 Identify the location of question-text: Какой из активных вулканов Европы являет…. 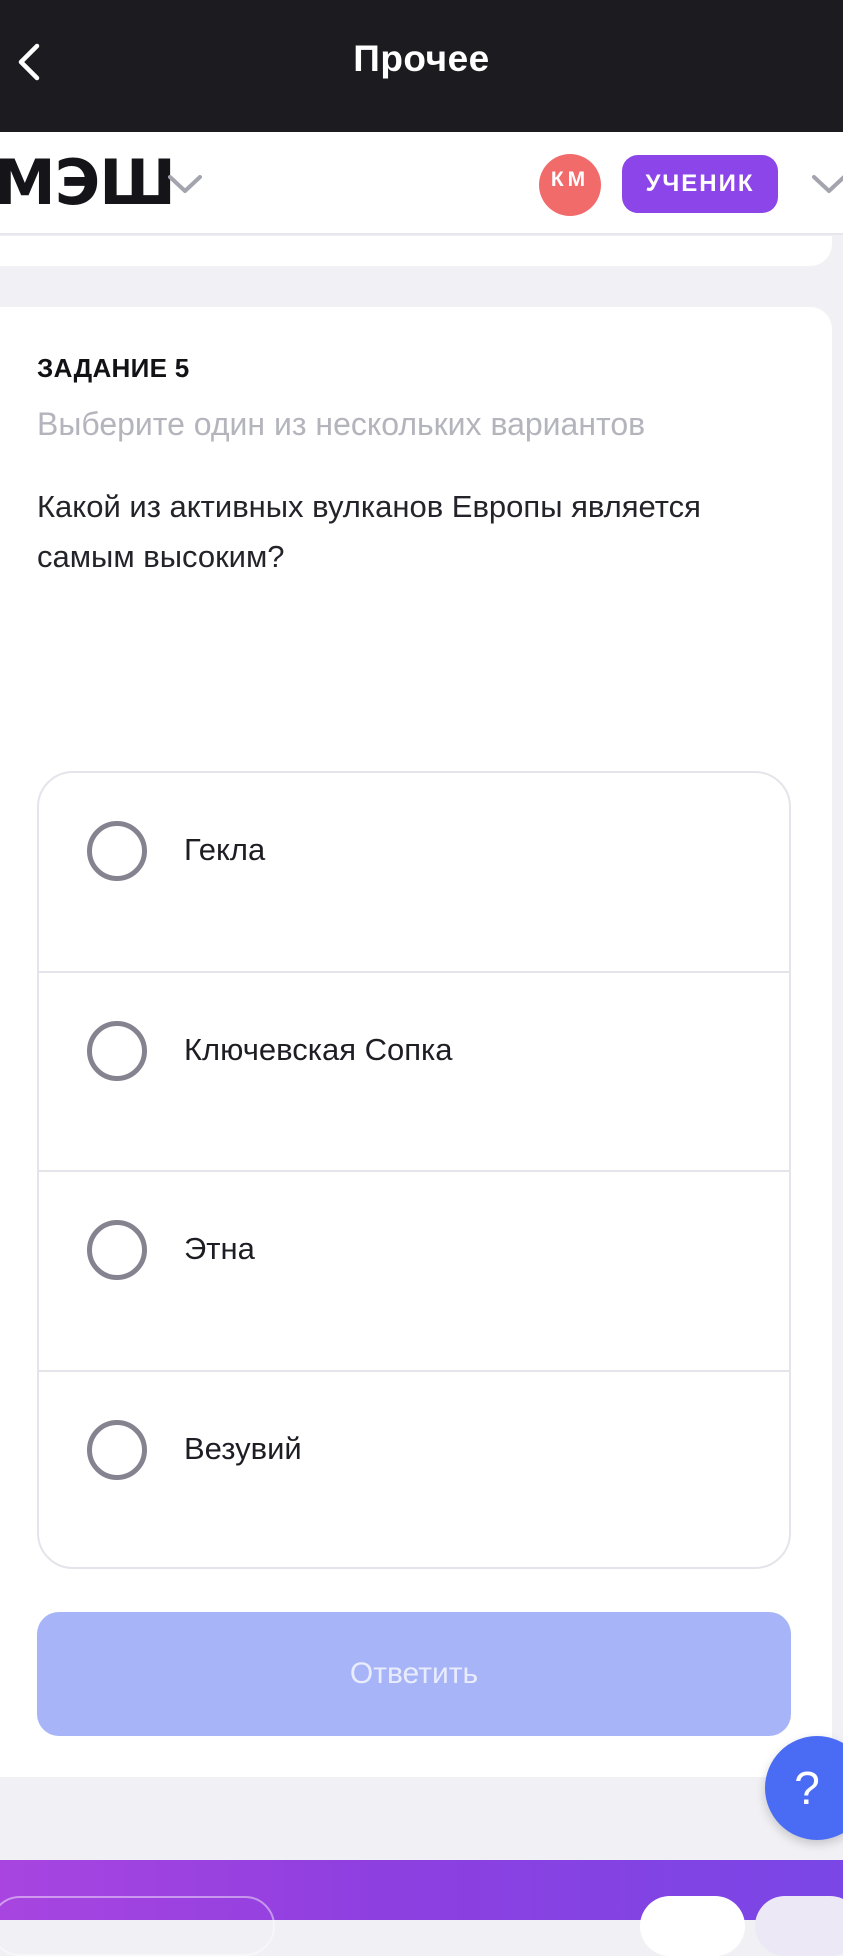
(369, 531).